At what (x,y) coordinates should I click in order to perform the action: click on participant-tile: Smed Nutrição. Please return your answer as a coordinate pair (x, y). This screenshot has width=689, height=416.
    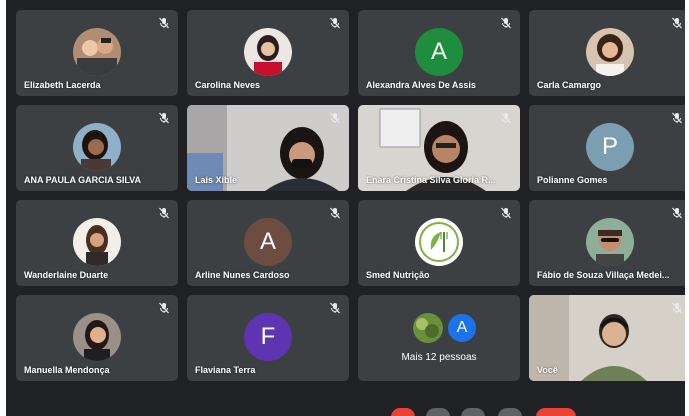
    Looking at the image, I should click on (439, 243).